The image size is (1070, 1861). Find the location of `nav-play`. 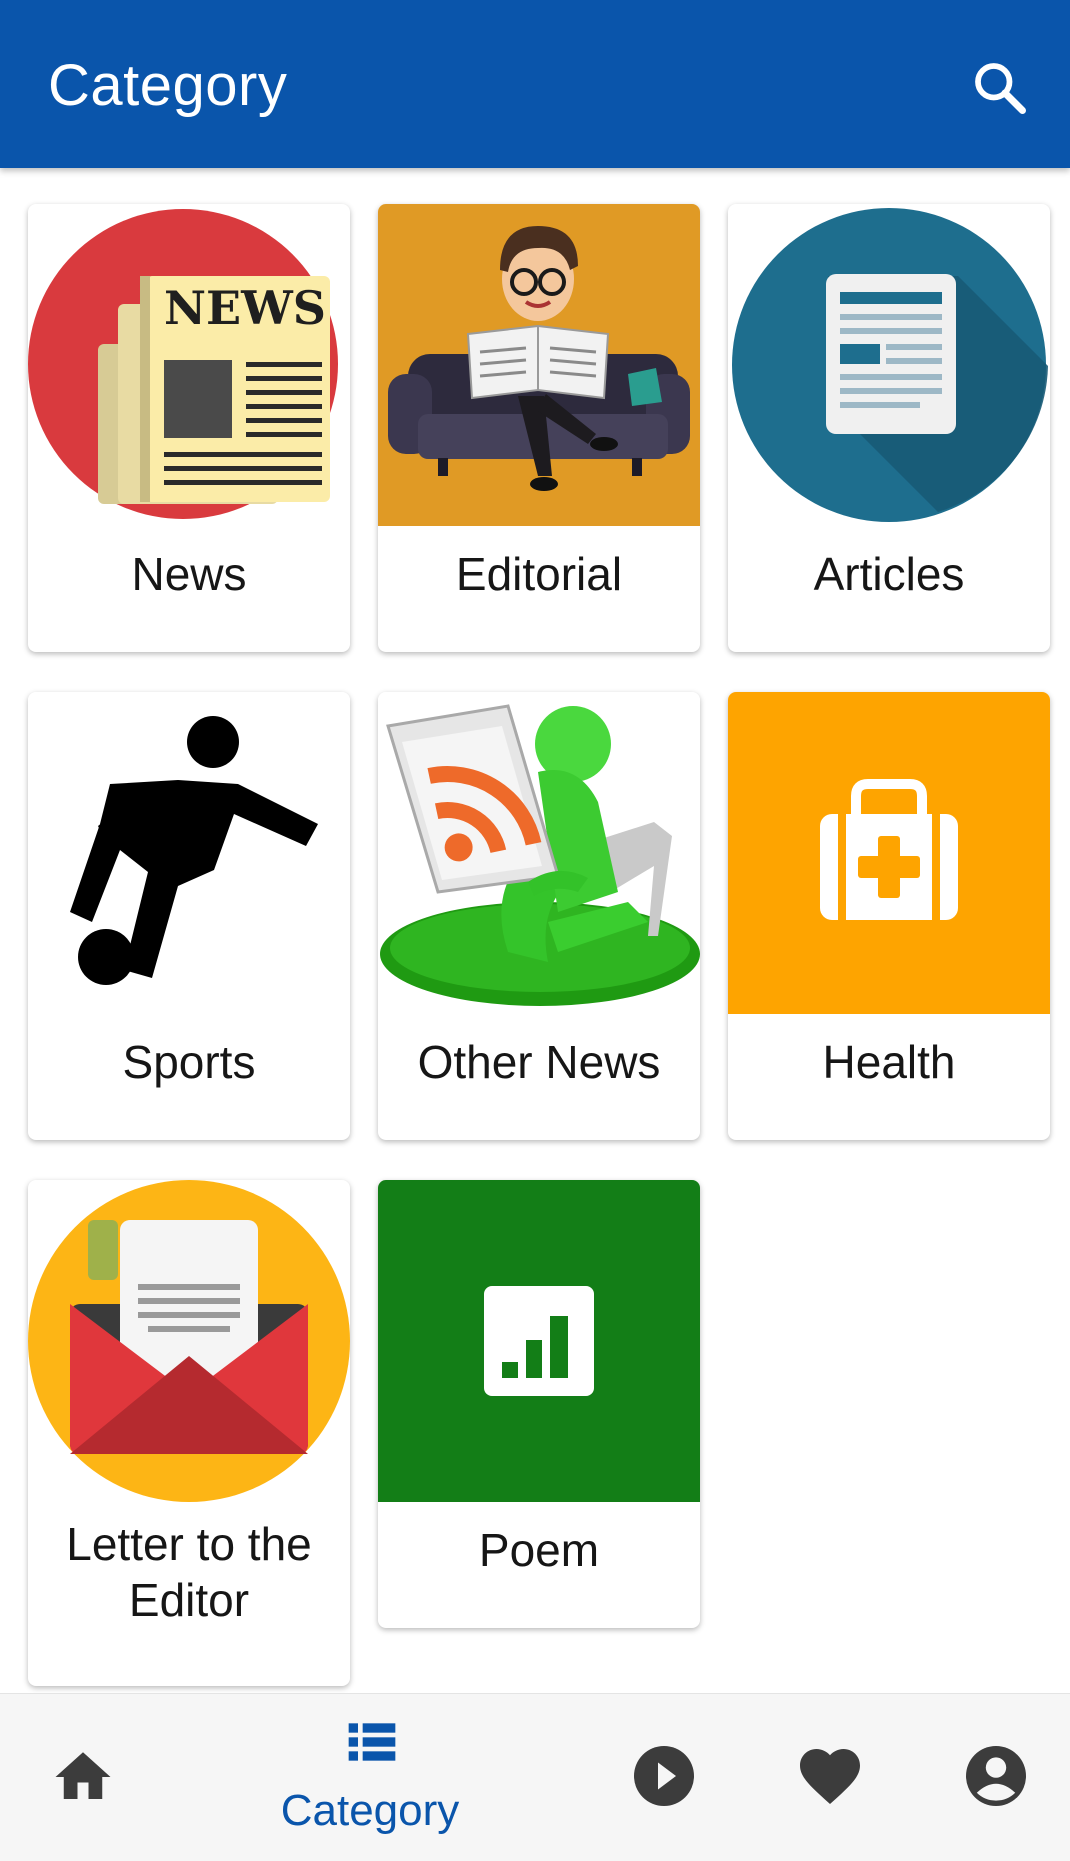

nav-play is located at coordinates (665, 1777).